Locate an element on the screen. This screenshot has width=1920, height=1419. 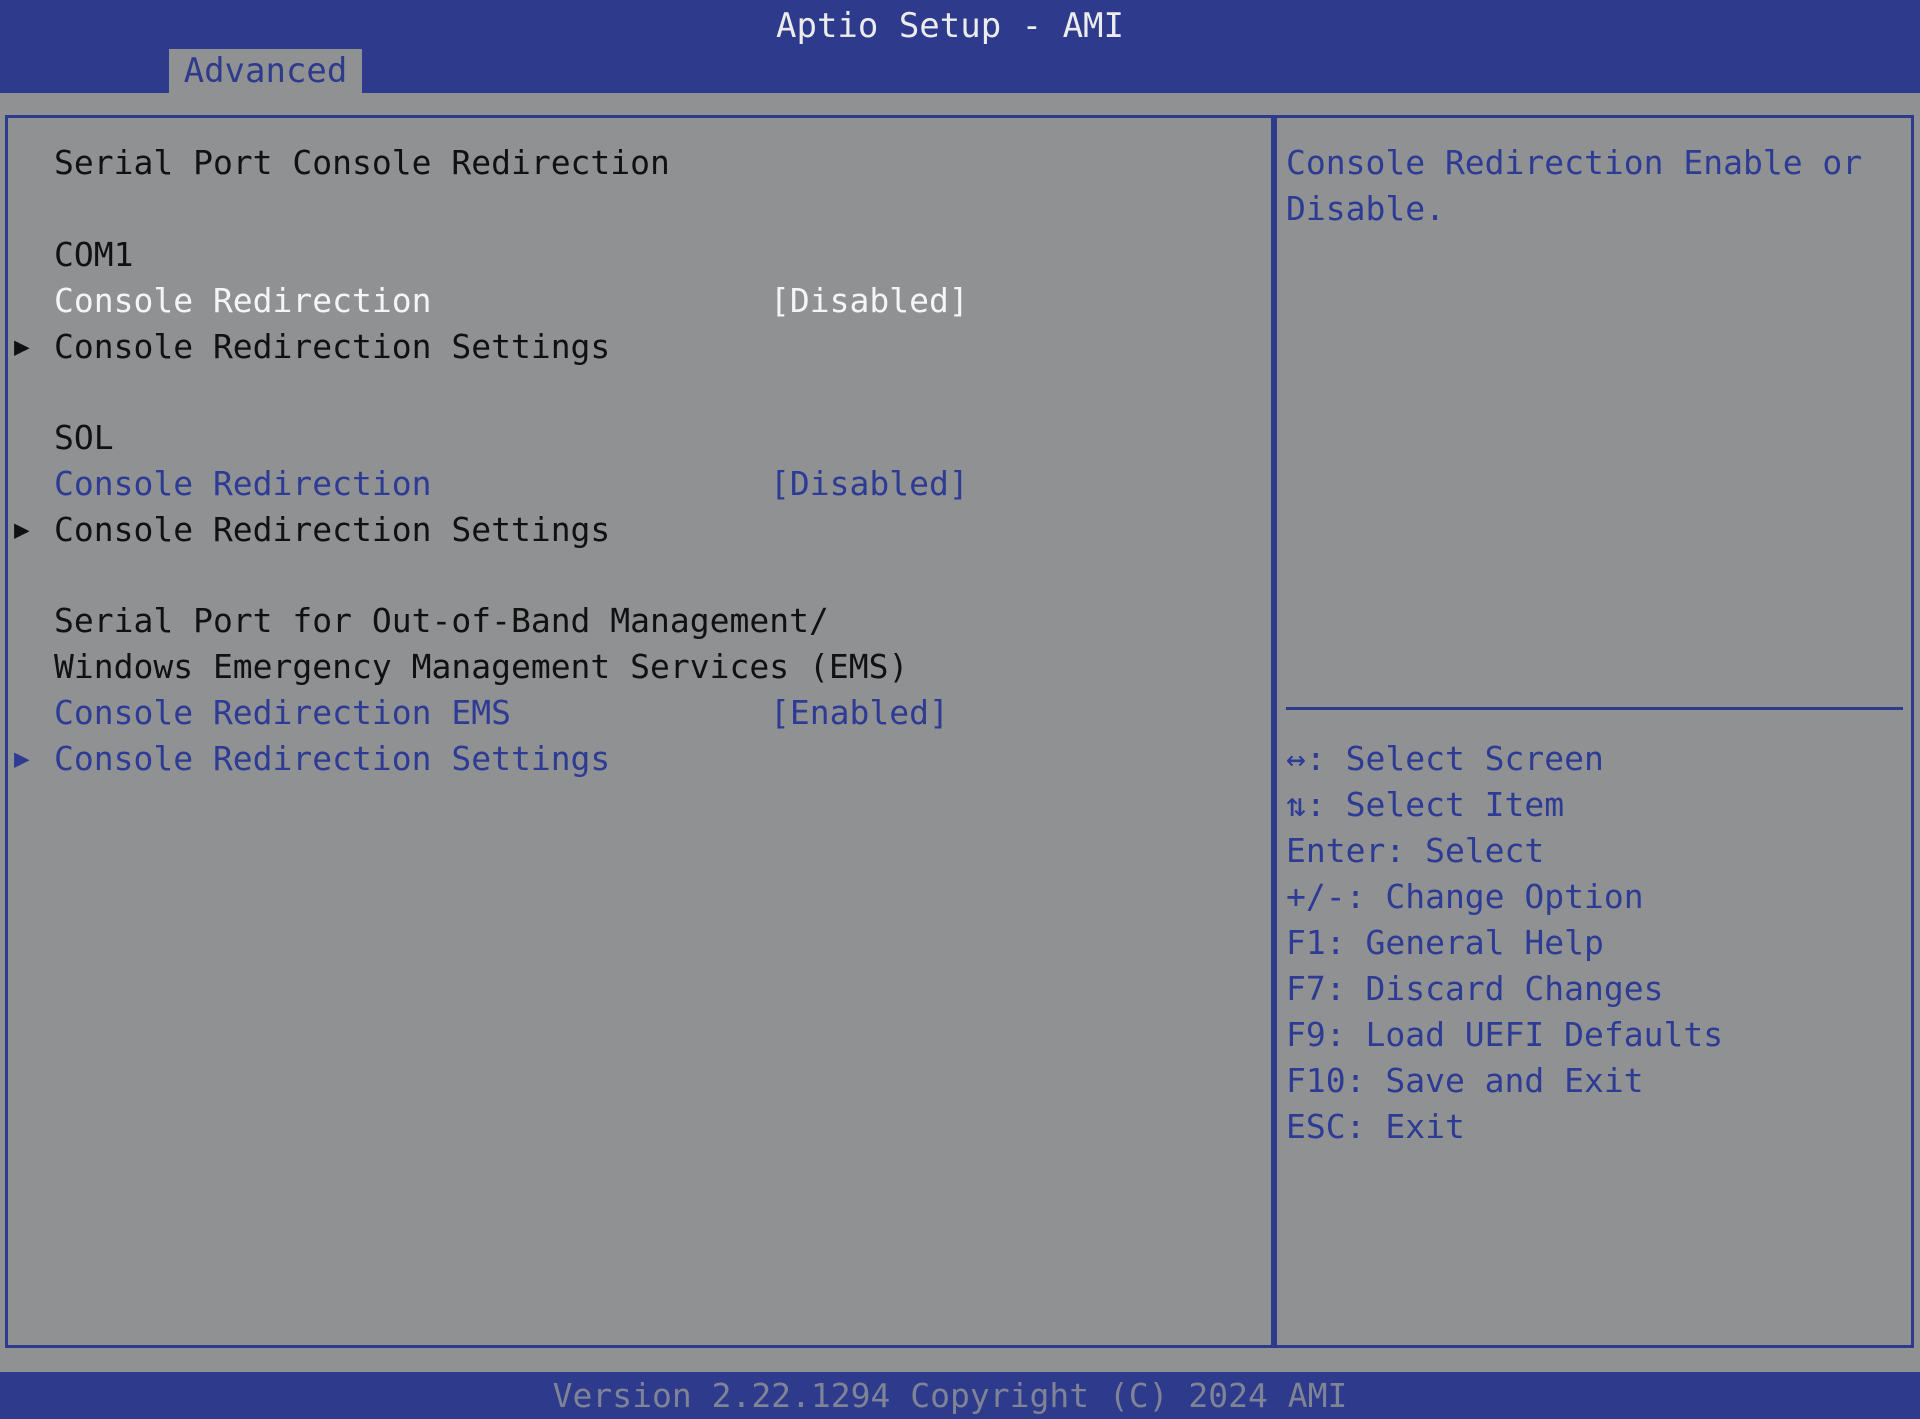
ems-heading-line1: Serial Port for Out-of-Band Management/ is located at coordinates (441, 620).